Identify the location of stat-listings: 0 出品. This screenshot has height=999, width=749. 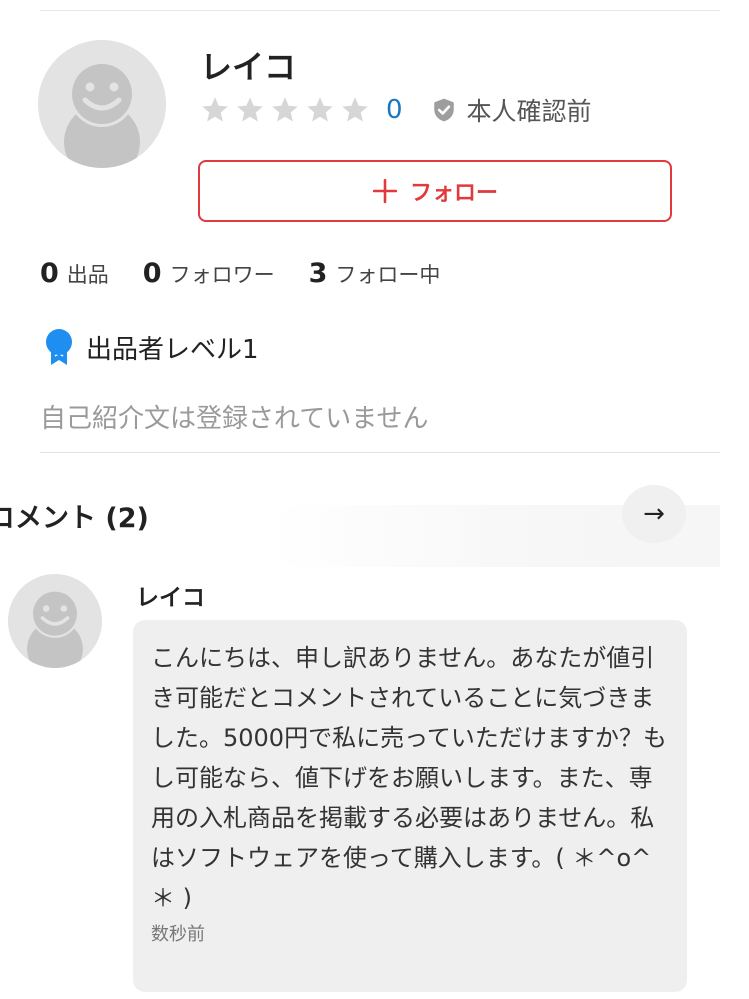
(74, 273).